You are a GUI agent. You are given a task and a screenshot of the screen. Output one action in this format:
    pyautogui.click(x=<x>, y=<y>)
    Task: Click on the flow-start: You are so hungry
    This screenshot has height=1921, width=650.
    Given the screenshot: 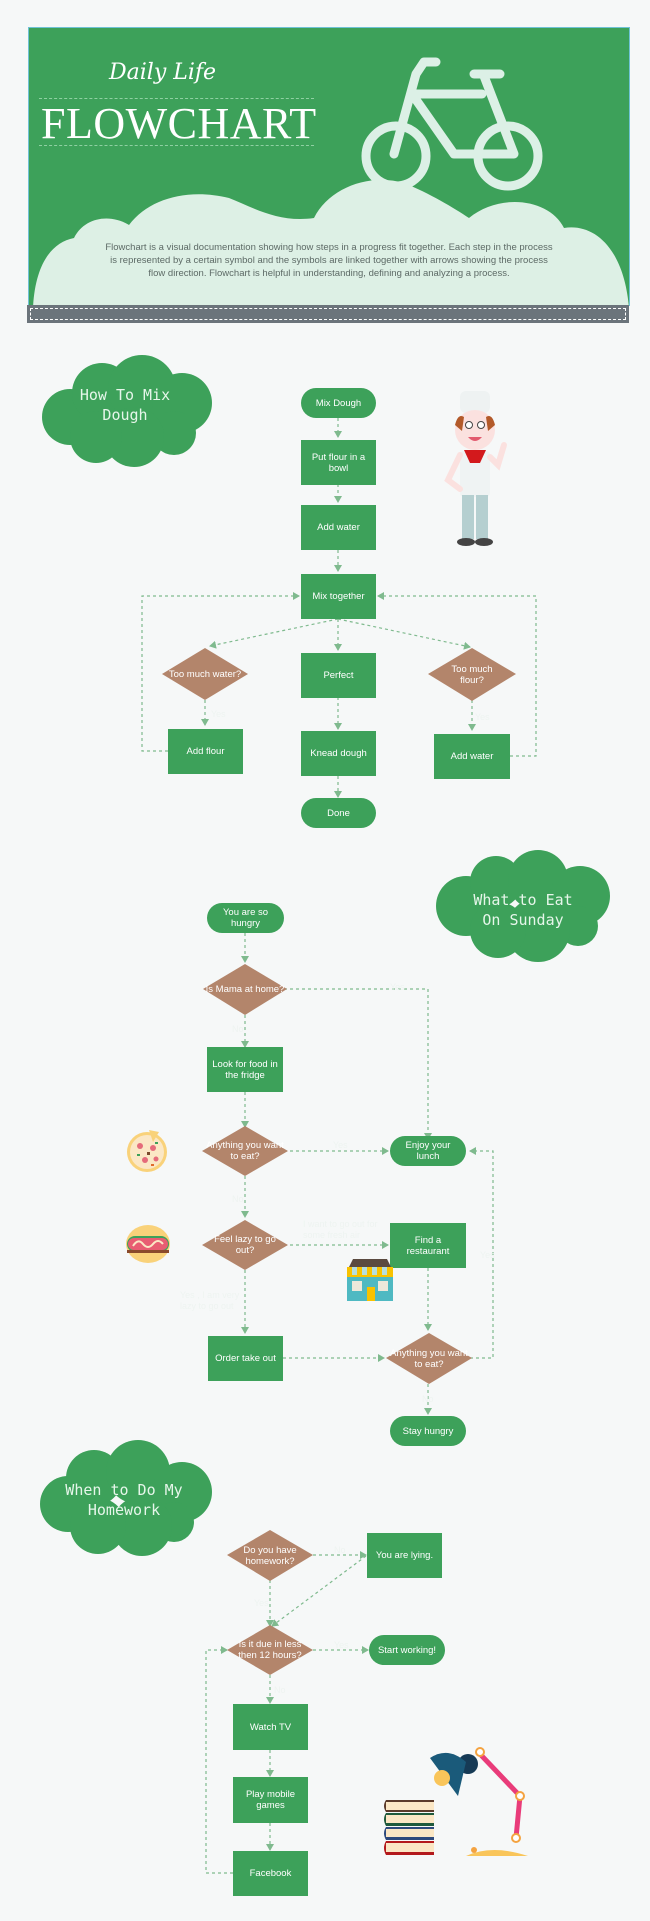 What is the action you would take?
    pyautogui.click(x=245, y=918)
    